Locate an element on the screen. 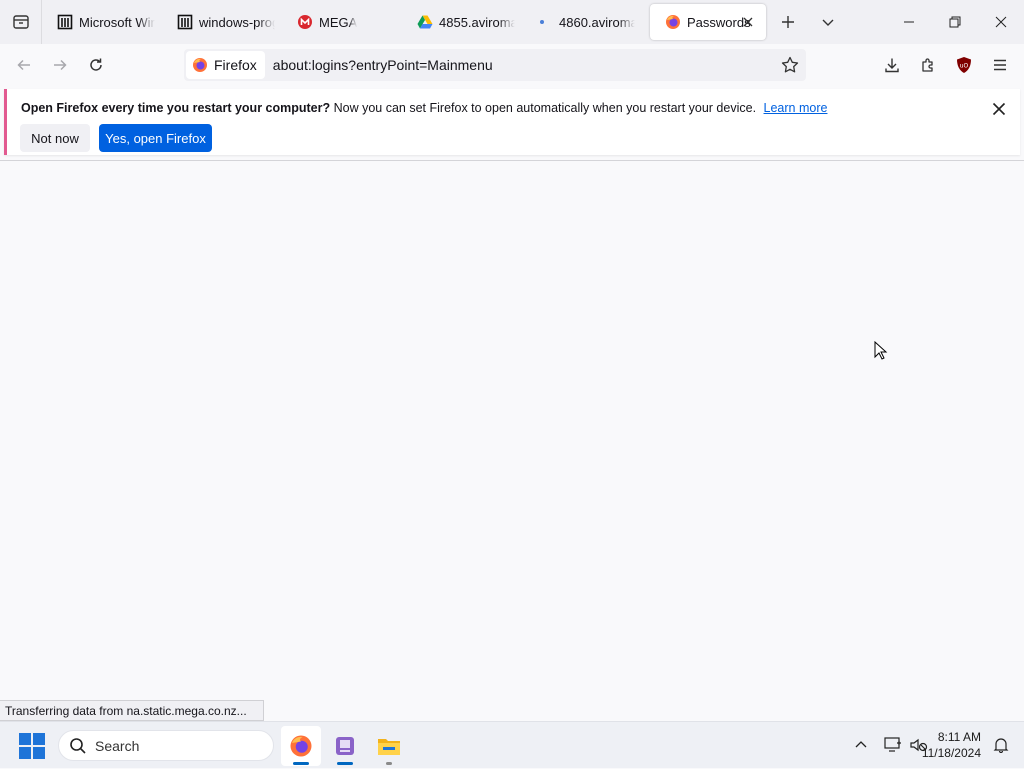 The height and width of the screenshot is (769, 1024). downloads-button is located at coordinates (892, 65).